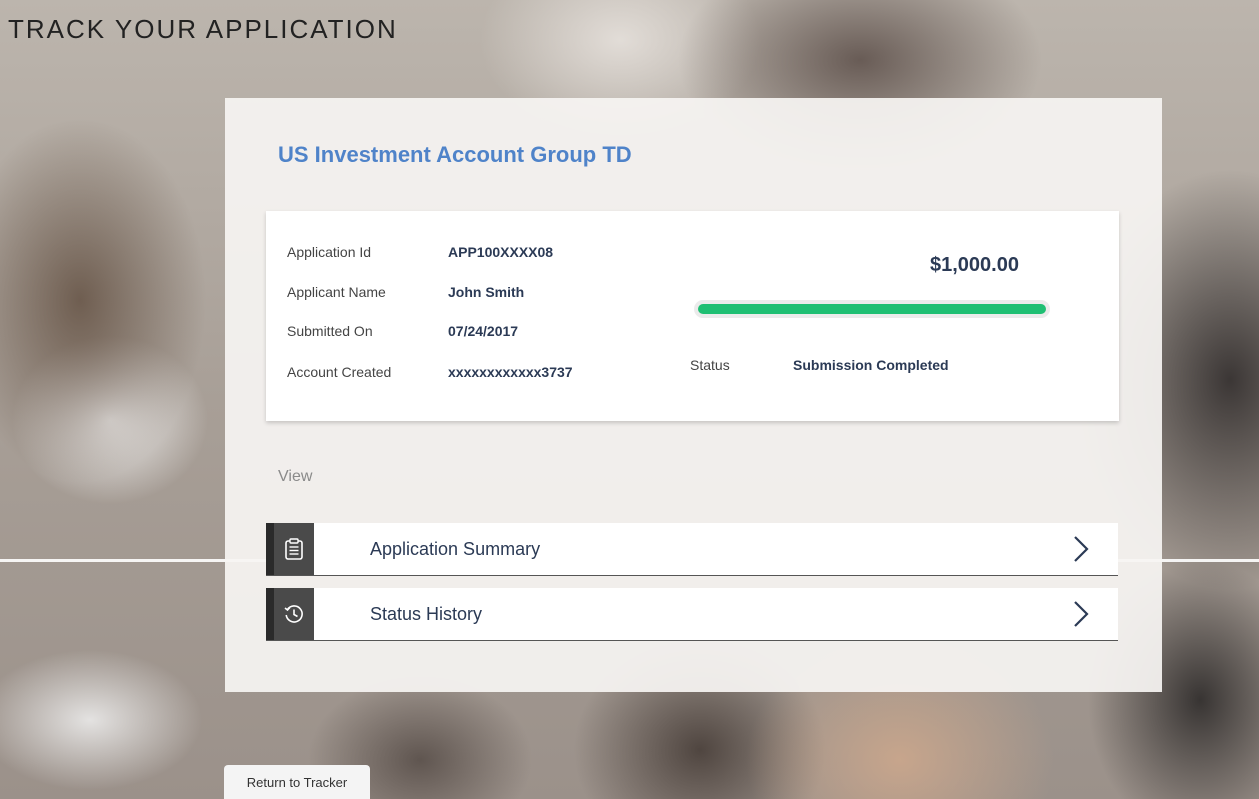 This screenshot has height=799, width=1259. I want to click on detail-label: Application Id, so click(329, 252).